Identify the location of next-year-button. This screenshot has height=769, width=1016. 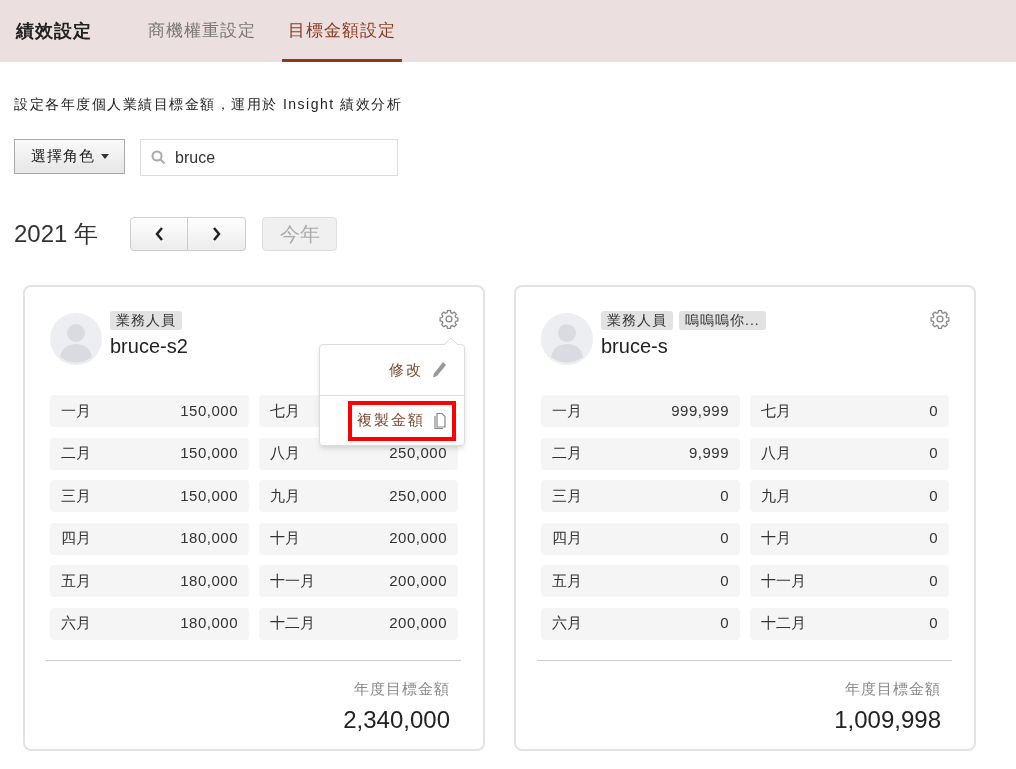
(217, 234).